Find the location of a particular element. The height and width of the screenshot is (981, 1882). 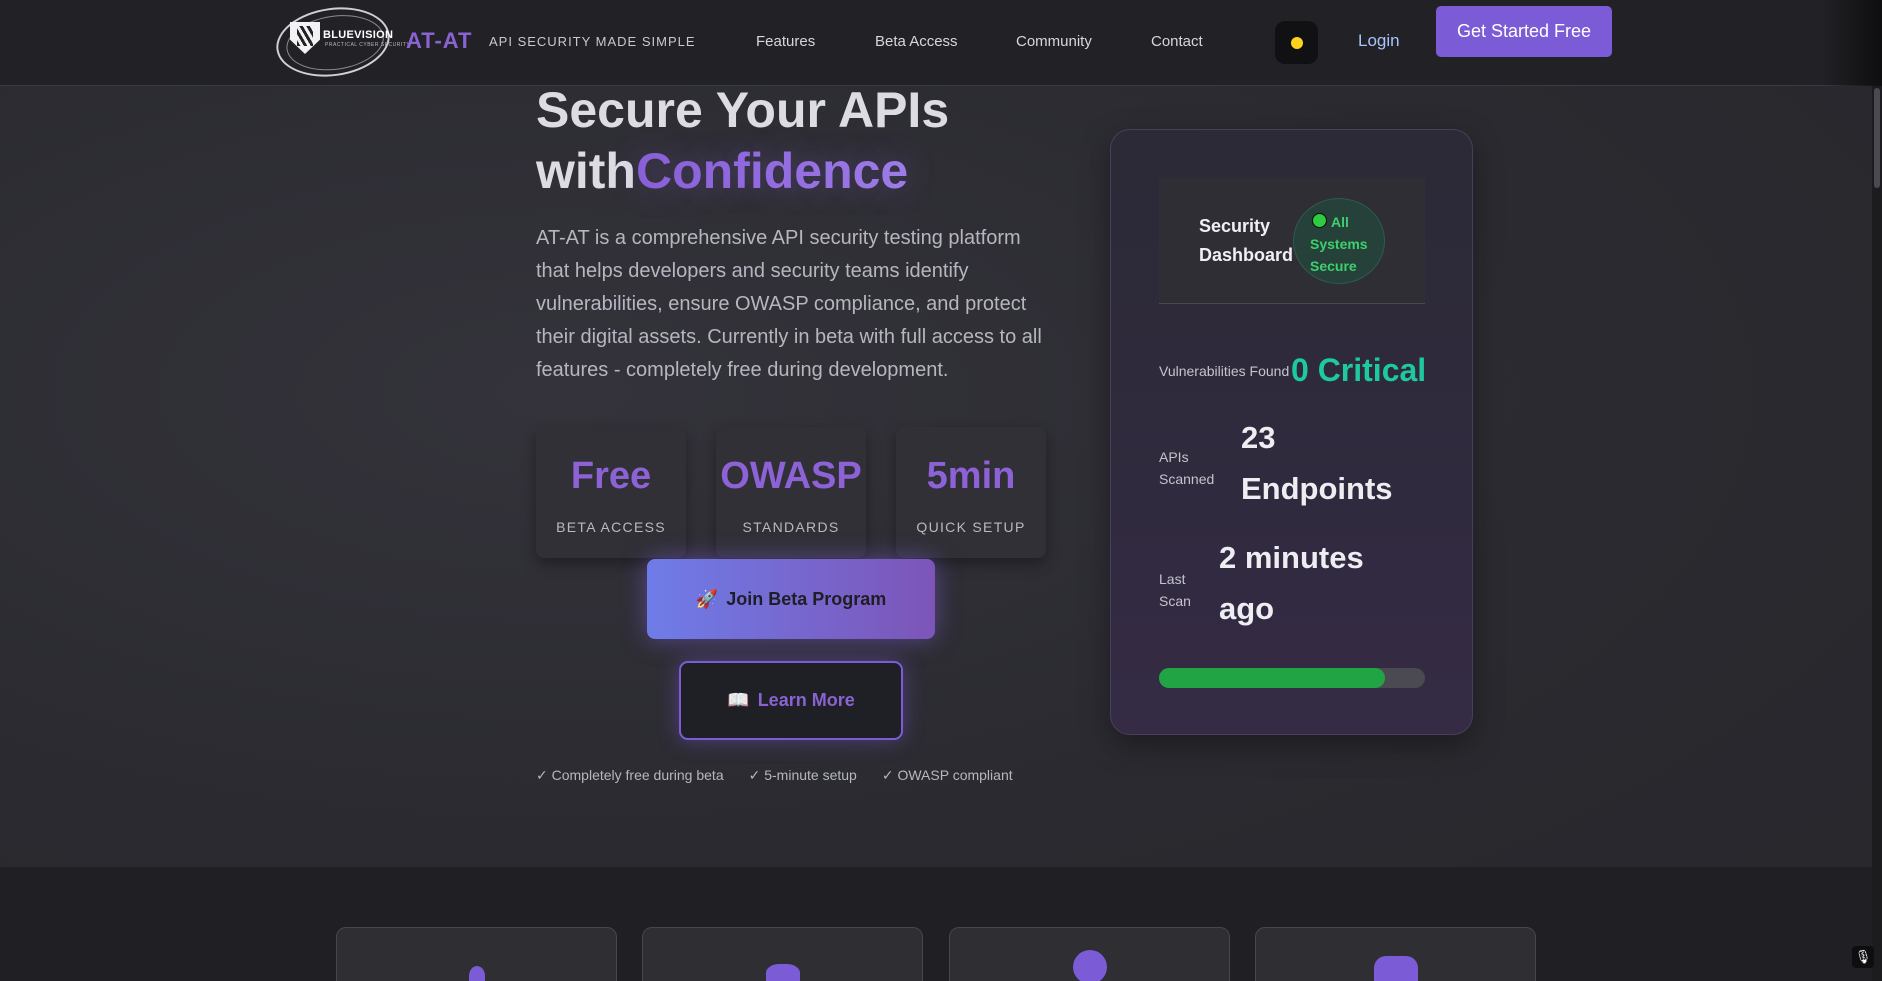

status-badge: All Systems Secure is located at coordinates (1339, 241).